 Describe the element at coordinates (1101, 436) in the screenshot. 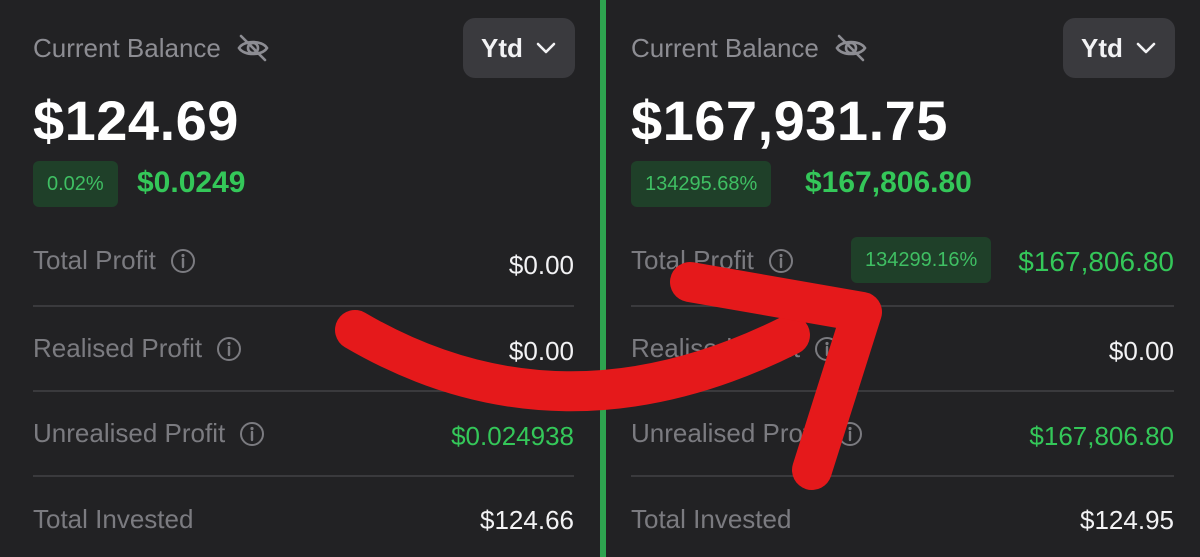

I see `unrealised-profit-value: $167,806.80` at that location.